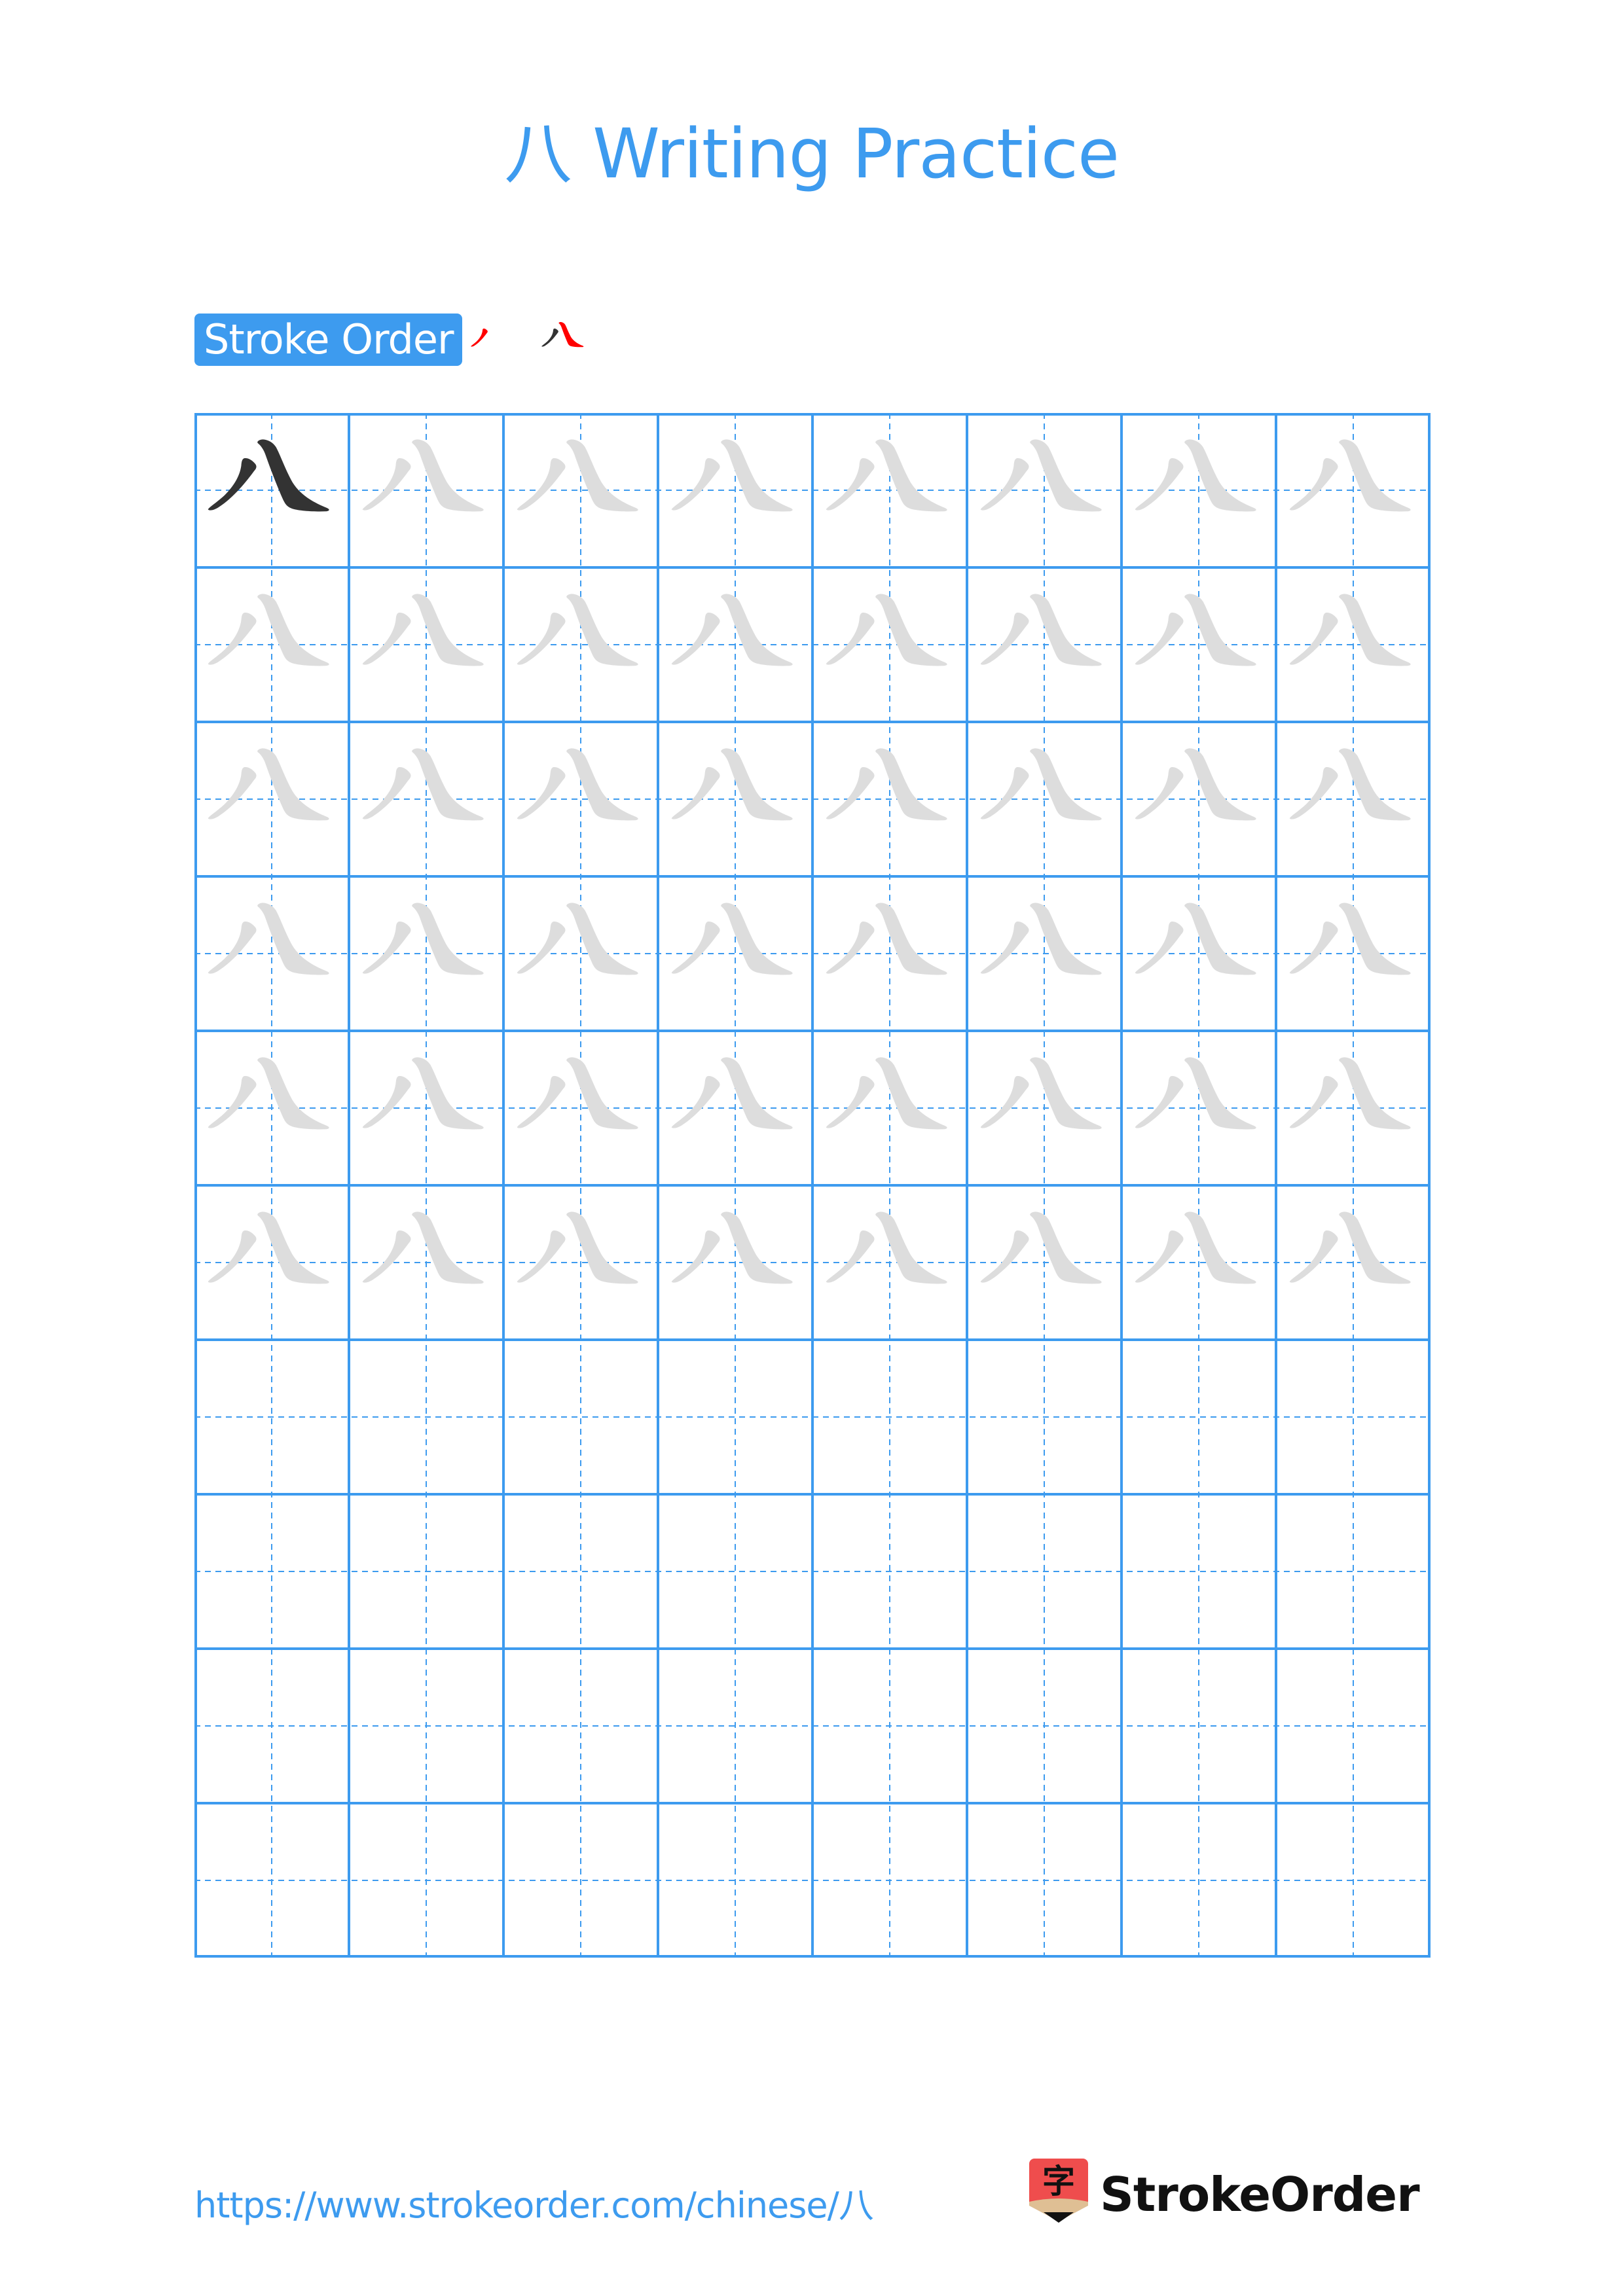  Describe the element at coordinates (1260, 2194) in the screenshot. I see `brand-name: StrokeOrder` at that location.